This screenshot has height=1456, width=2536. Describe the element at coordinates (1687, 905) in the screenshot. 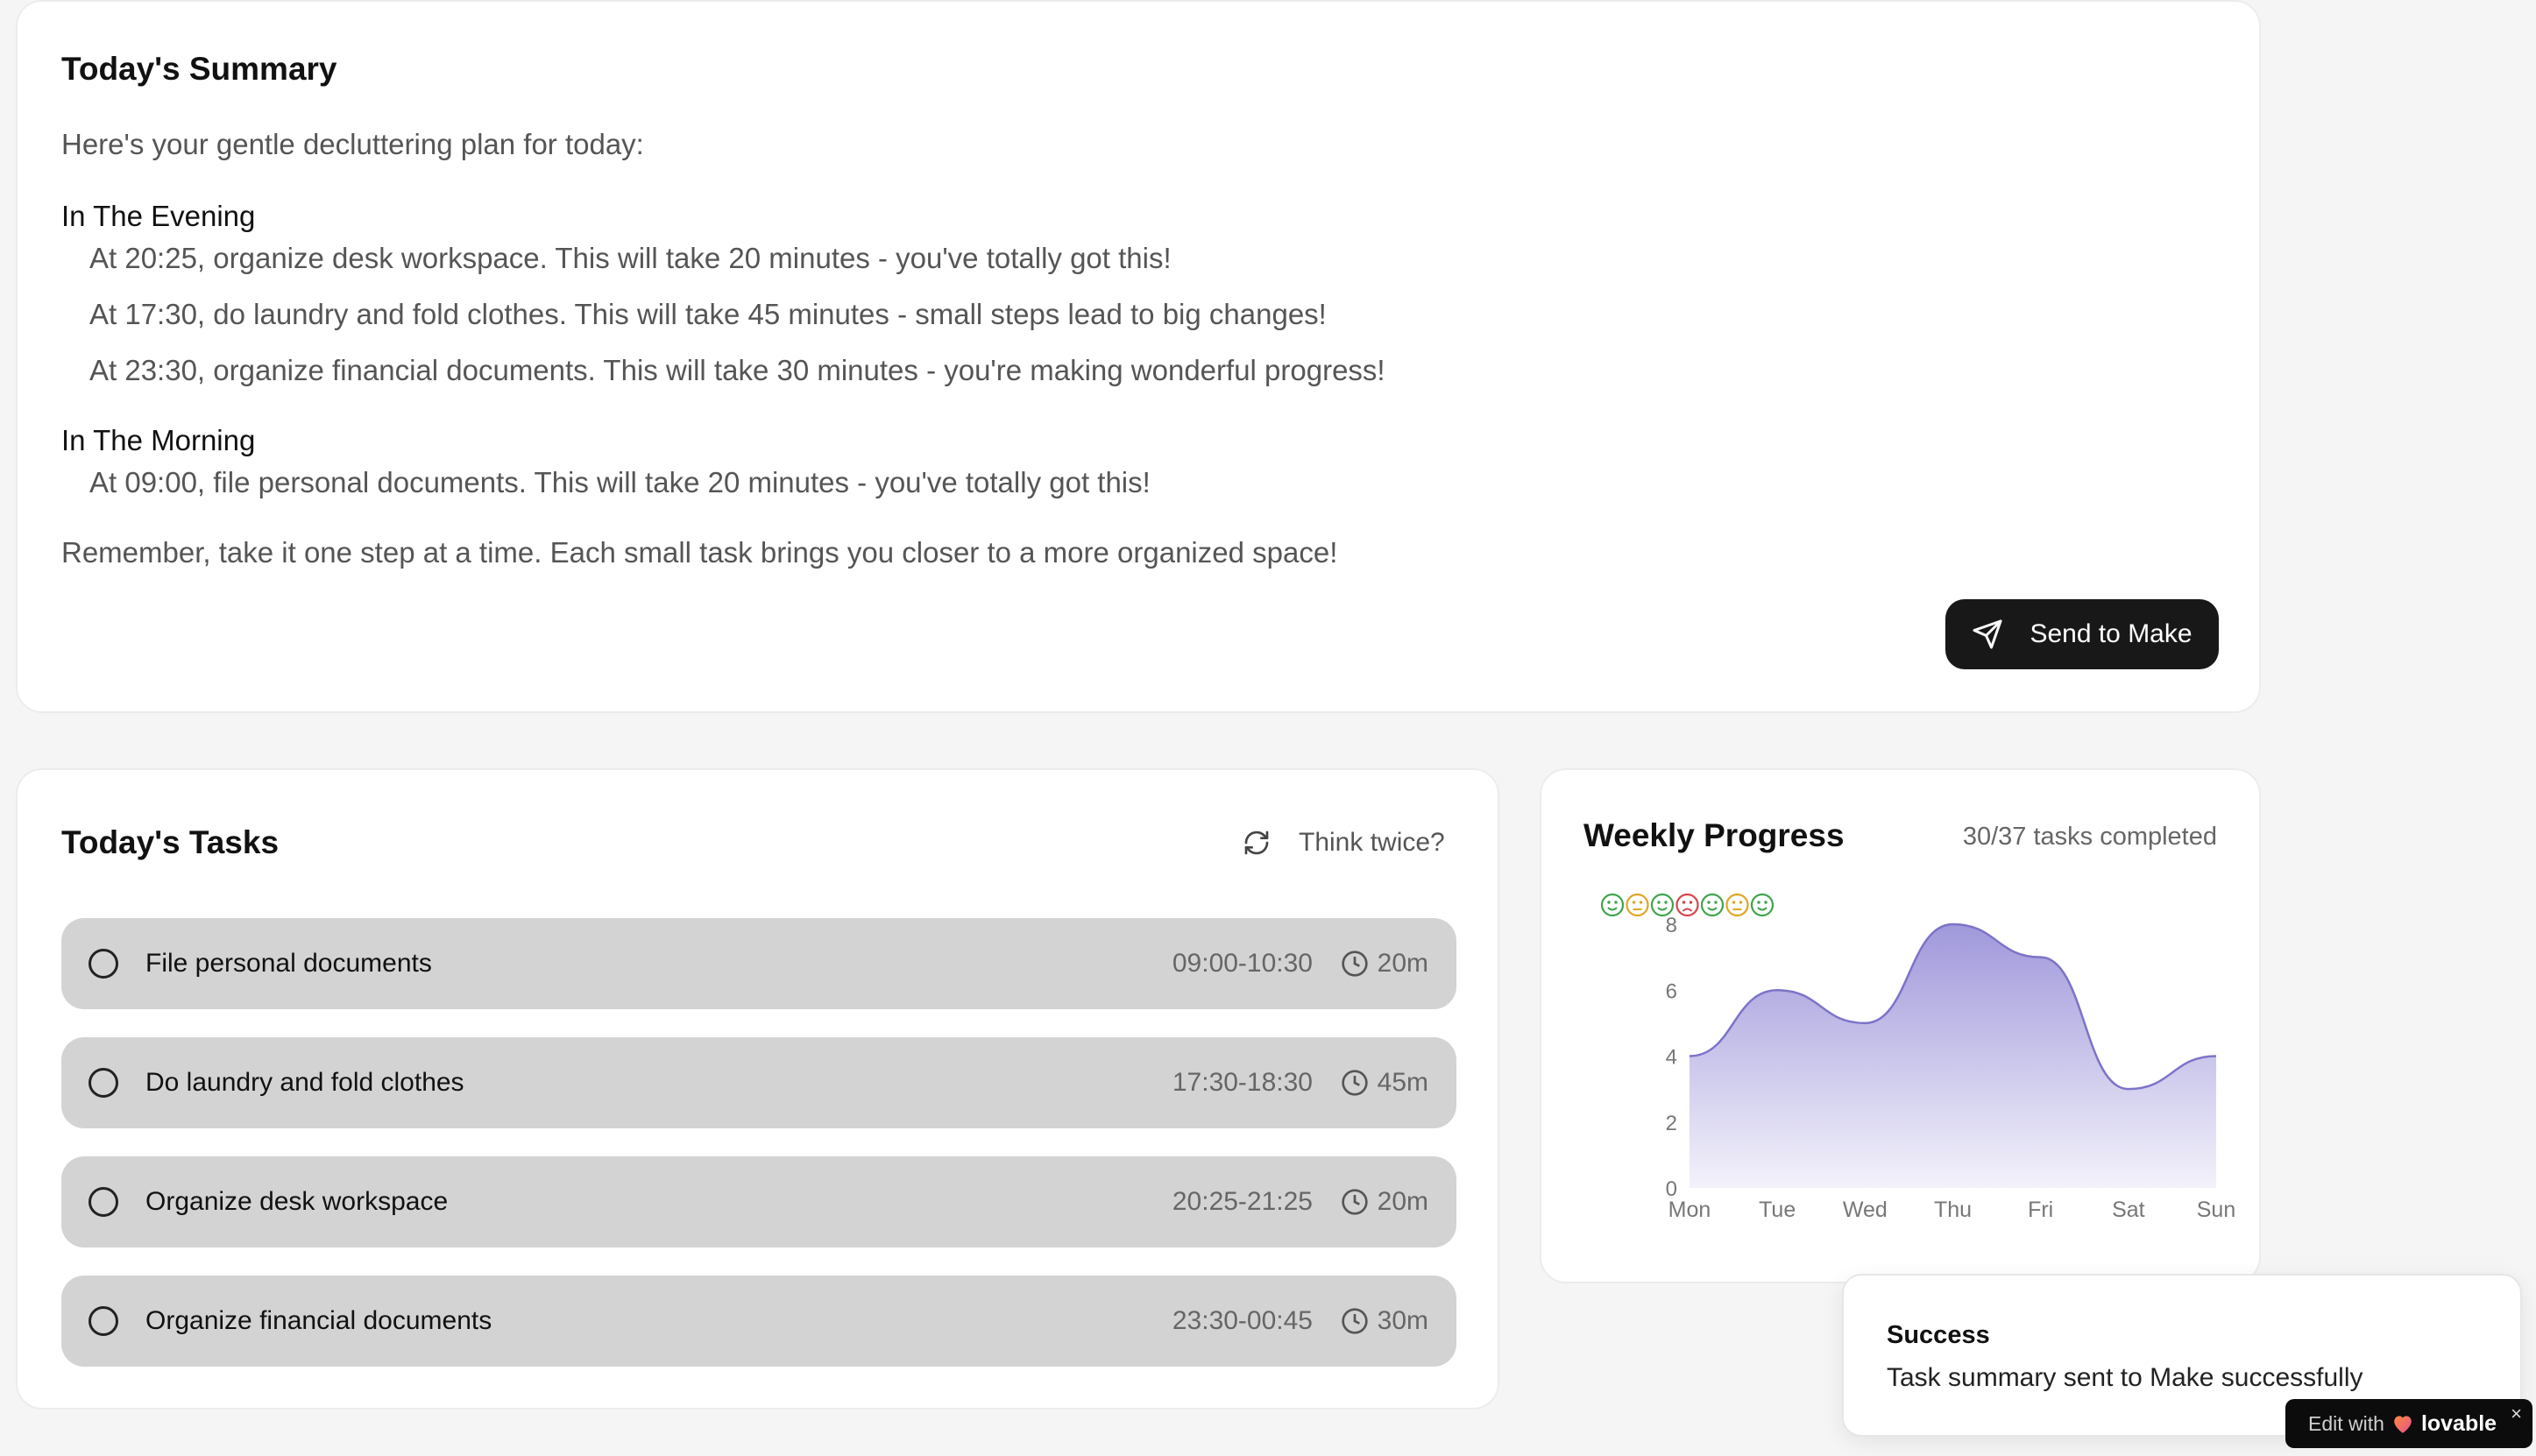

I see `sad-face-icon` at that location.